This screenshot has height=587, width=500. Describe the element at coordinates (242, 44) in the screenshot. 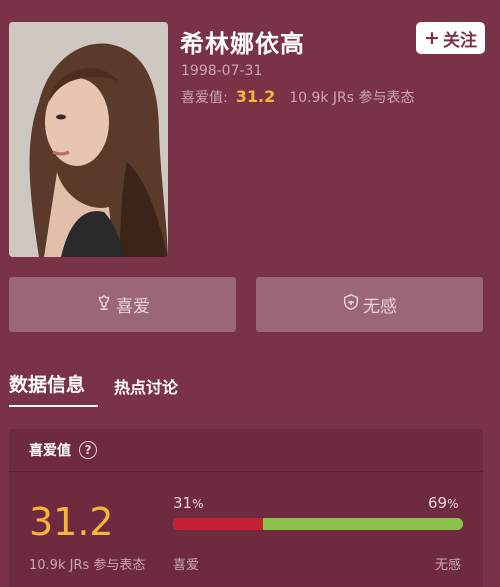

I see `profile-name: 希林娜依高` at that location.